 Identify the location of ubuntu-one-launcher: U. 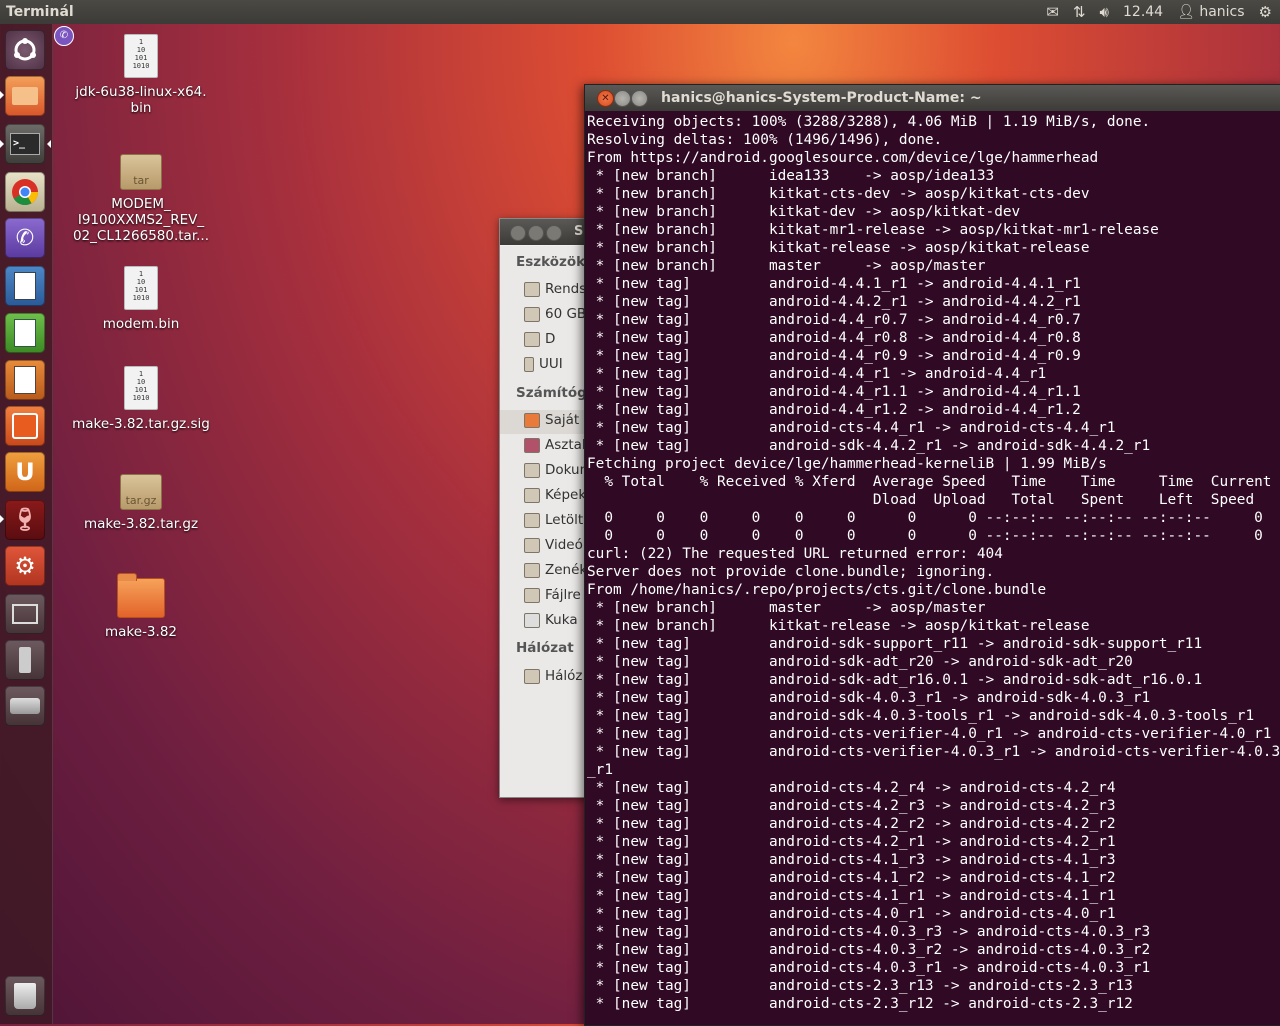
(25, 472).